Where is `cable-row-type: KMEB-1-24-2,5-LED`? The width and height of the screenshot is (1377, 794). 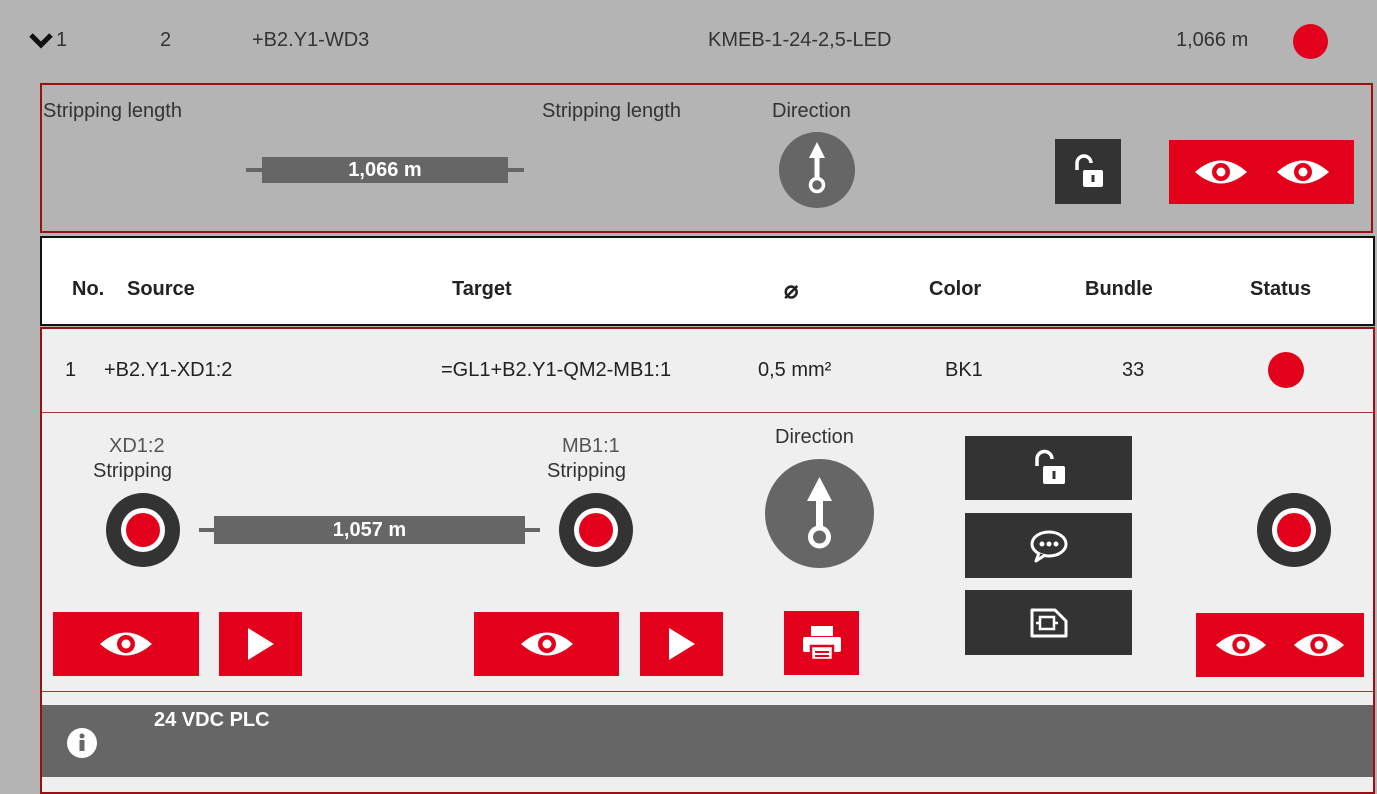
cable-row-type: KMEB-1-24-2,5-LED is located at coordinates (800, 40).